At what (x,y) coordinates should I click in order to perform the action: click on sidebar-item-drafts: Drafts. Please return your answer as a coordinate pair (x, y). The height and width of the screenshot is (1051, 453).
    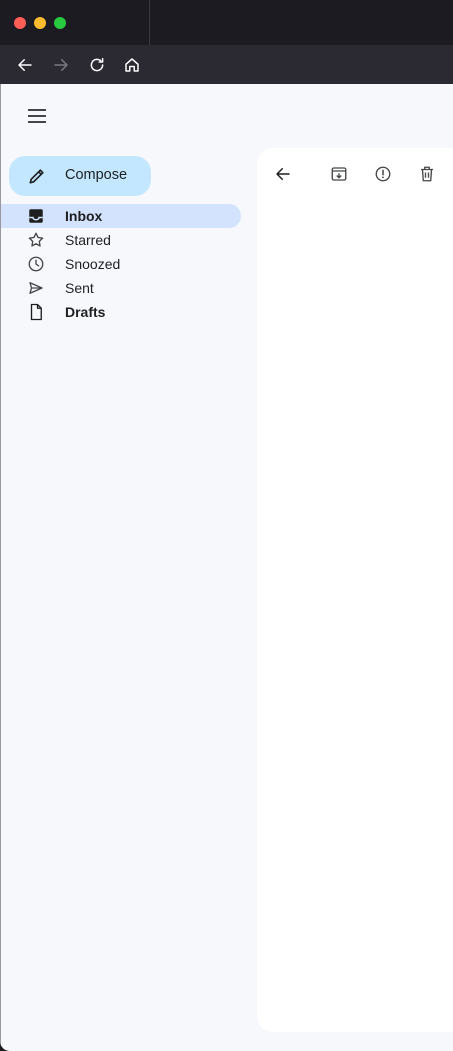
    Looking at the image, I should click on (120, 312).